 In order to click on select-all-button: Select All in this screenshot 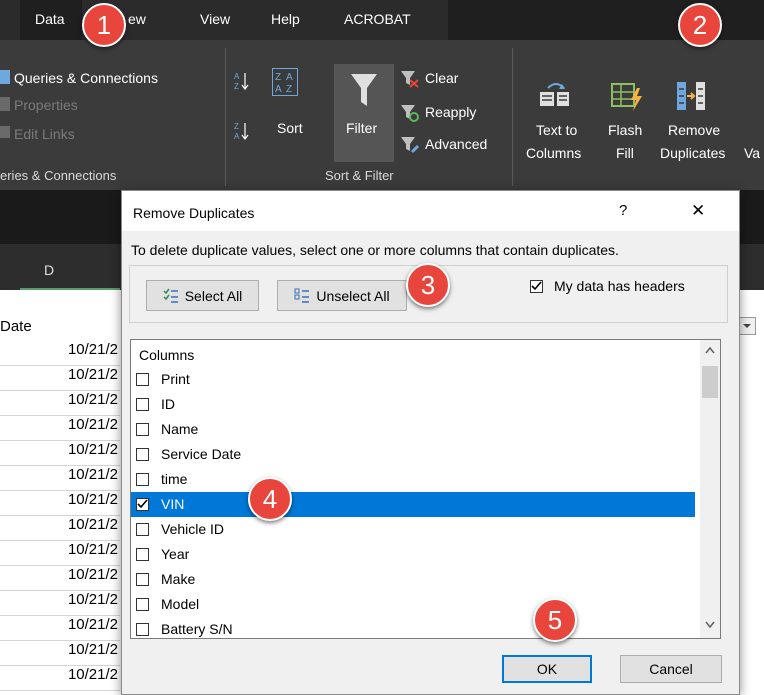, I will do `click(202, 295)`.